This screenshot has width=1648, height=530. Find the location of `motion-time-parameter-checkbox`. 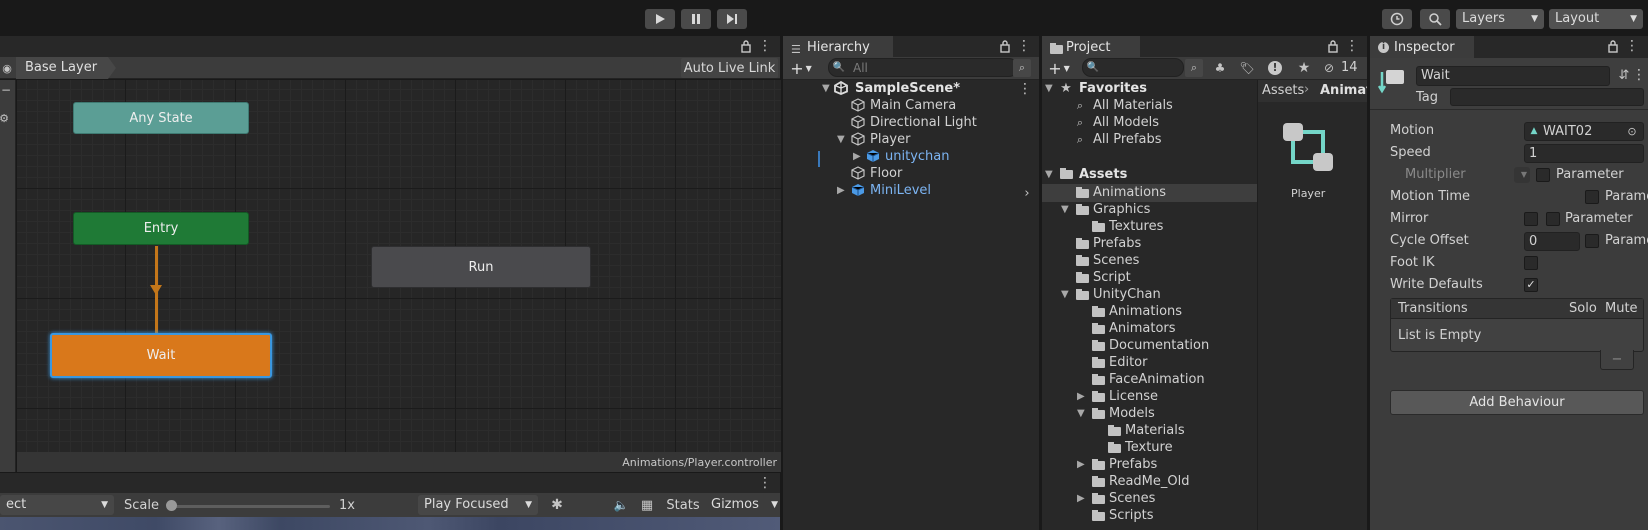

motion-time-parameter-checkbox is located at coordinates (1592, 197).